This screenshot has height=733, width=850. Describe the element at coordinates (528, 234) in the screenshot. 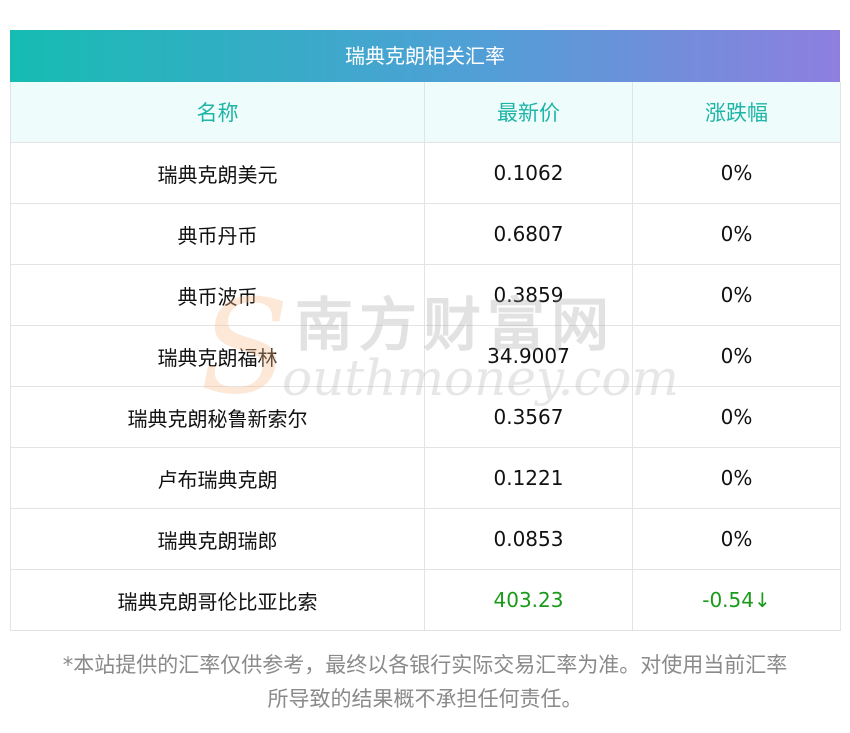

I see `latest-price: 0.6807` at that location.